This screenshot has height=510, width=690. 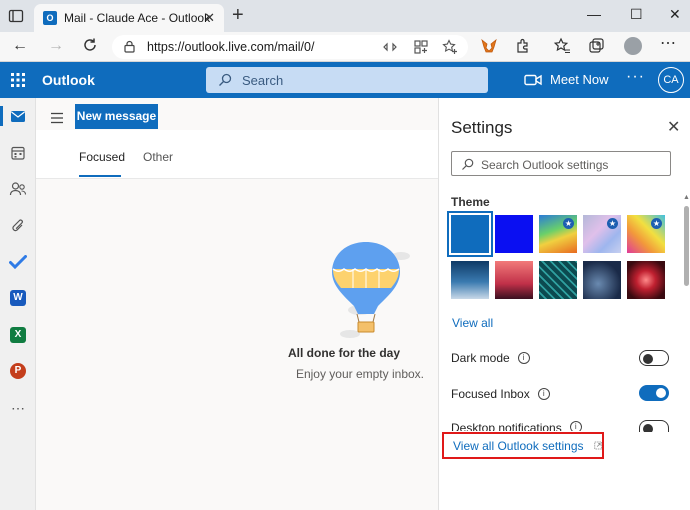 What do you see at coordinates (636, 14) in the screenshot?
I see `maximize-icon: ☐` at bounding box center [636, 14].